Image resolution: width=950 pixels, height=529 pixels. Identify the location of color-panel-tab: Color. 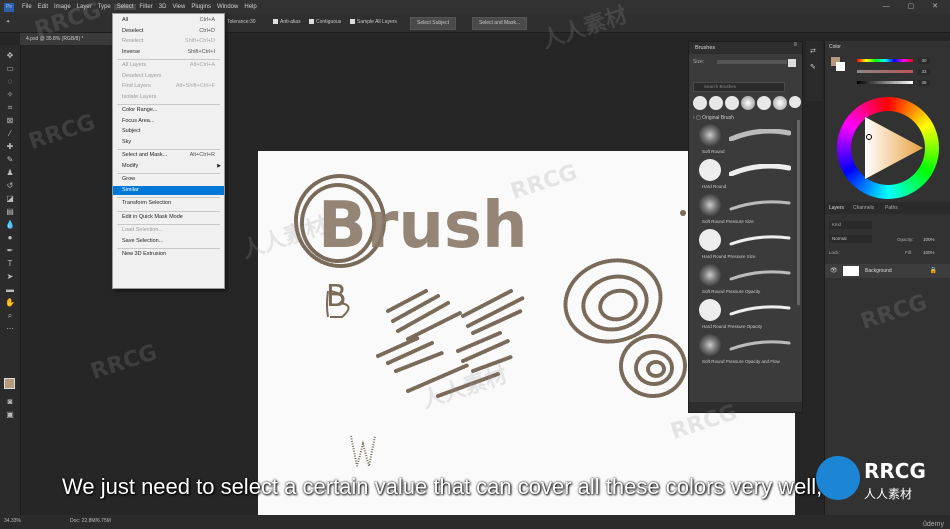
(835, 47).